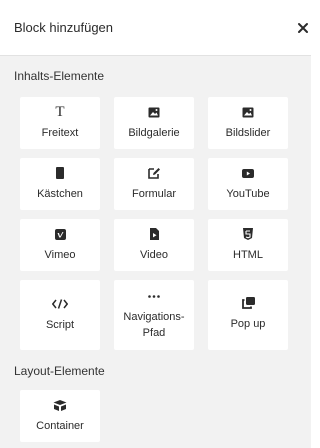 The image size is (320, 448). I want to click on tile-label: Bildslider, so click(248, 133).